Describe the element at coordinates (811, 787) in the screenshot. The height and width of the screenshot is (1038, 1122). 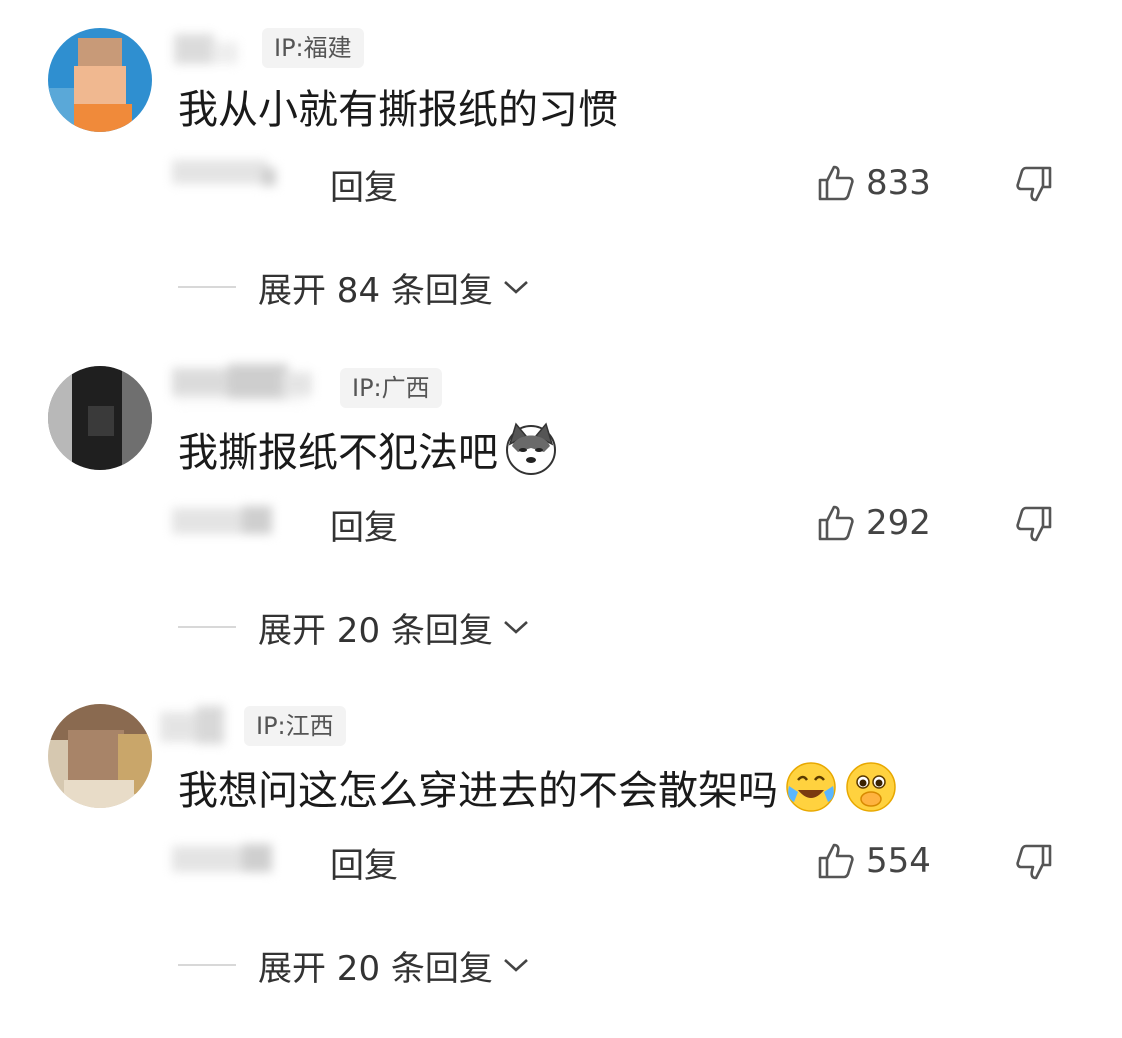
I see `laugh-cry-emoji` at that location.